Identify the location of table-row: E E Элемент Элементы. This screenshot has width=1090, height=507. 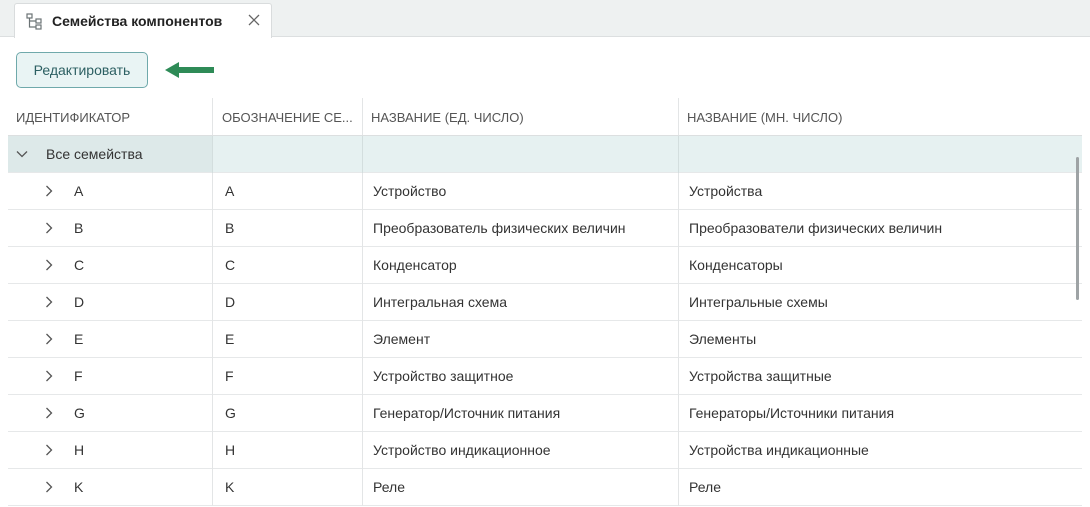
(545, 339).